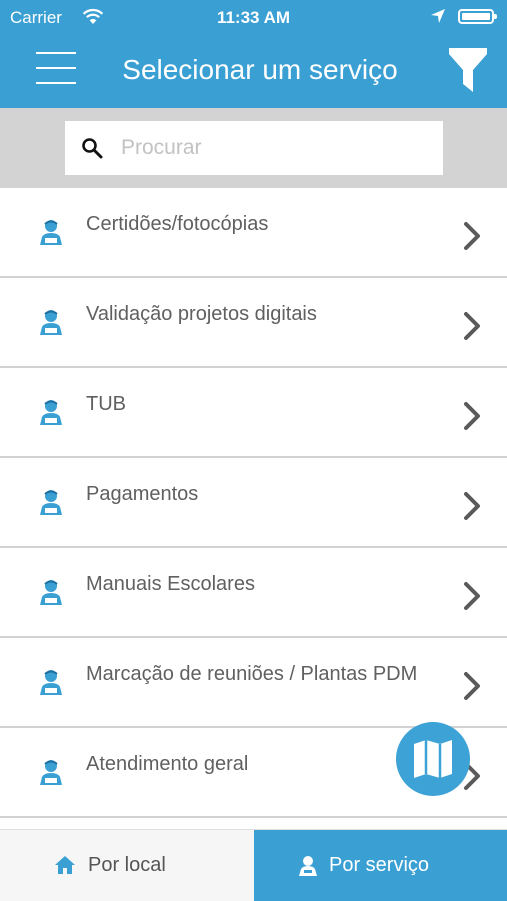 Image resolution: width=507 pixels, height=901 pixels. What do you see at coordinates (253, 18) in the screenshot?
I see `status-bar: Carrier 11:33 AM` at bounding box center [253, 18].